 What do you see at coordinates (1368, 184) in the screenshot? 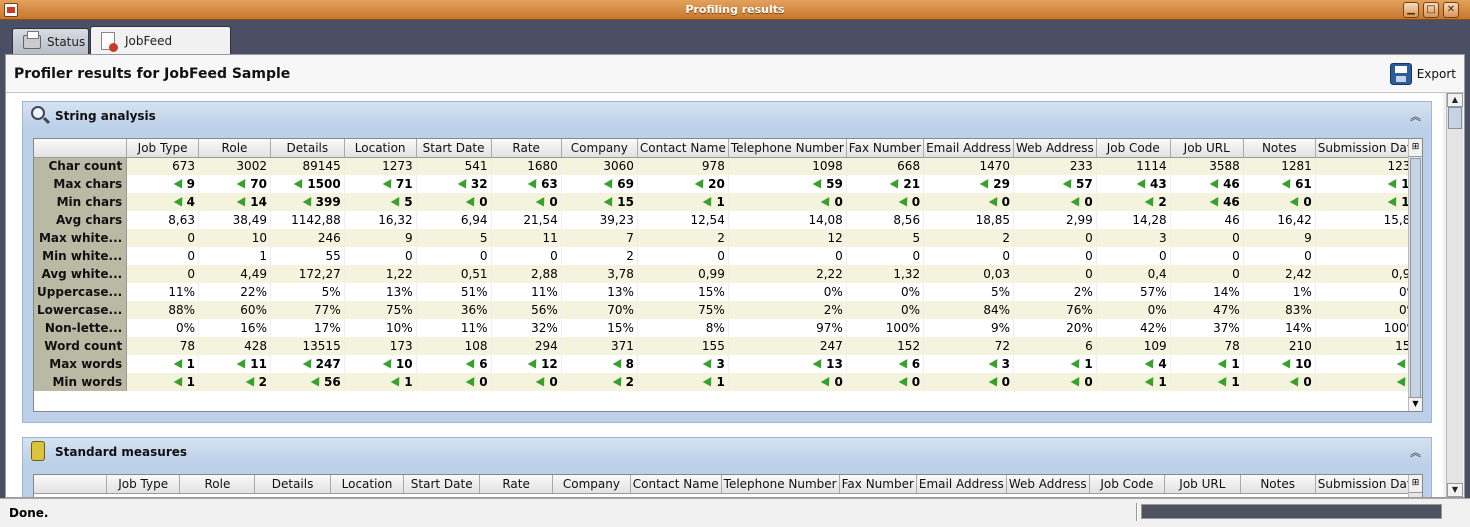
I see `table-cell: 16` at bounding box center [1368, 184].